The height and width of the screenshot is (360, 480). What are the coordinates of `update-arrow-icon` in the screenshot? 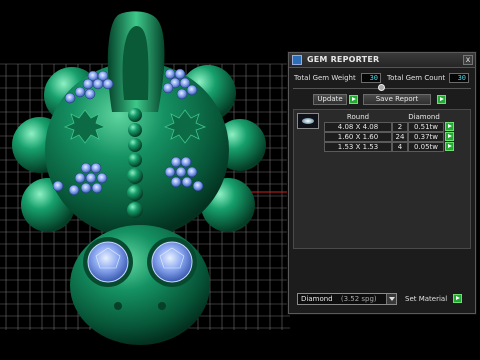 It's located at (353, 99).